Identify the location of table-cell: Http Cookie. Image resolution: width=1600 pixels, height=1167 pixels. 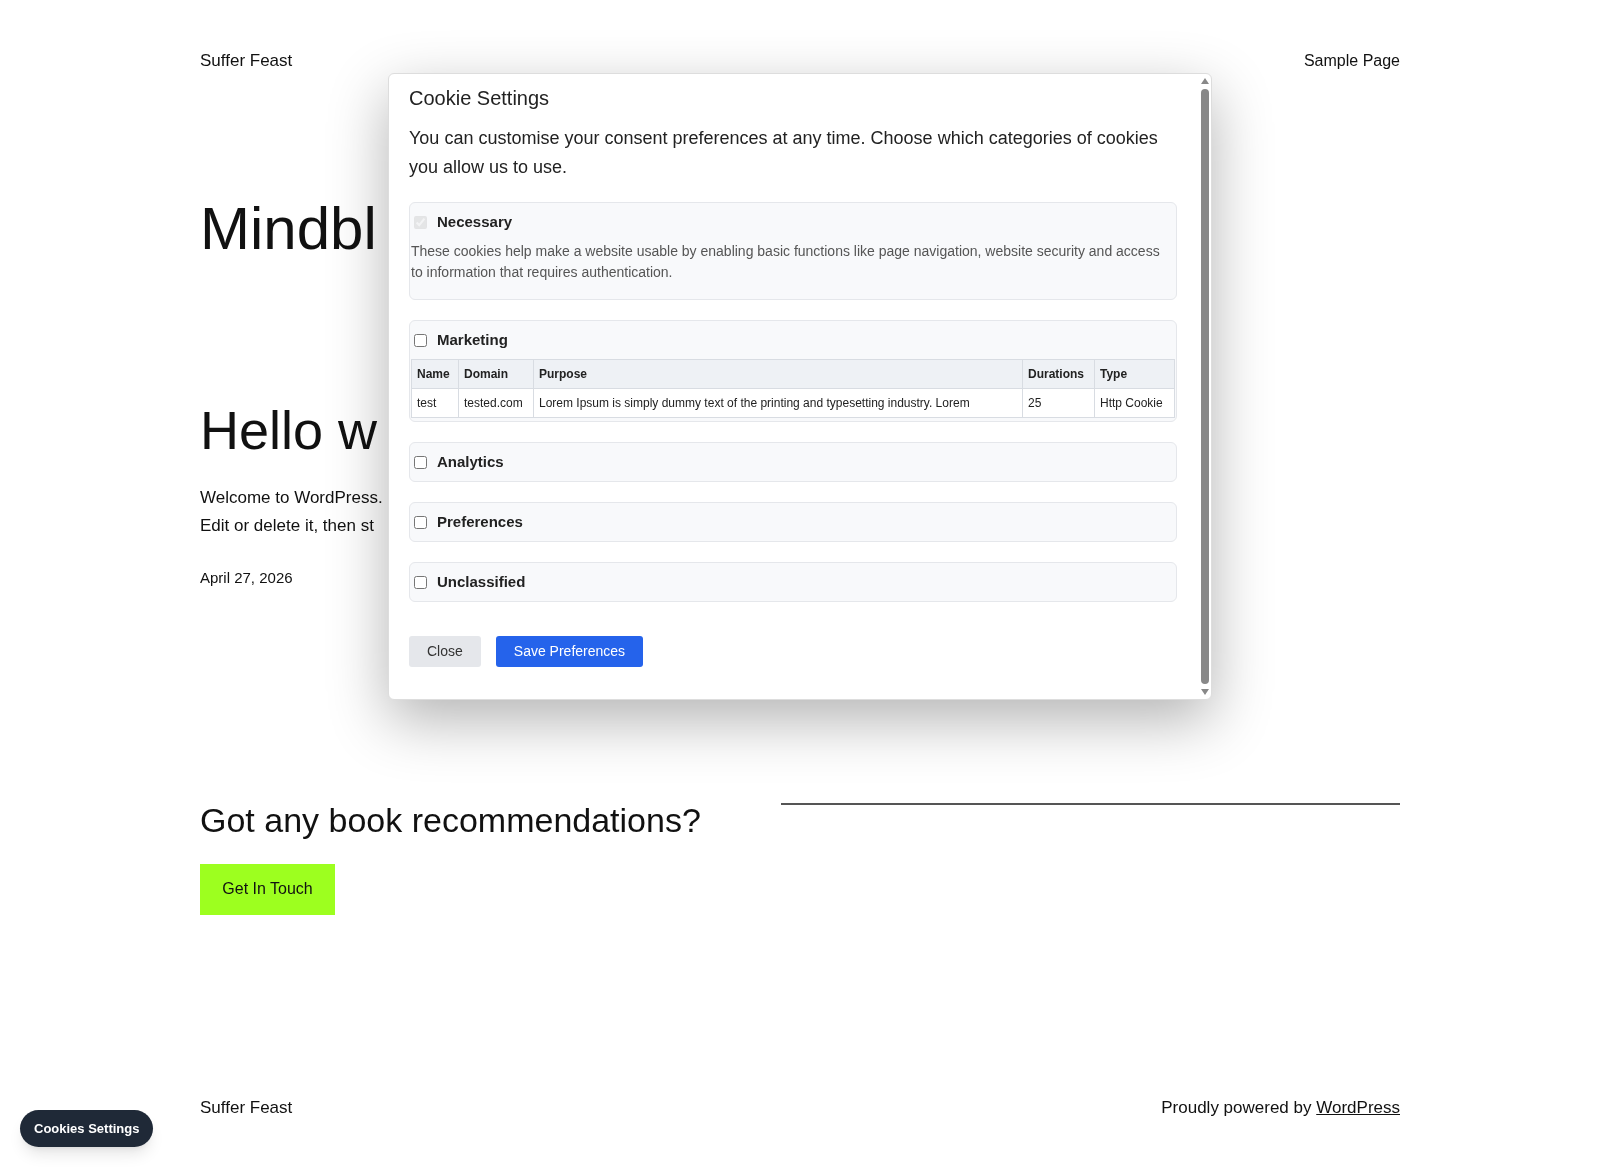
(1134, 403).